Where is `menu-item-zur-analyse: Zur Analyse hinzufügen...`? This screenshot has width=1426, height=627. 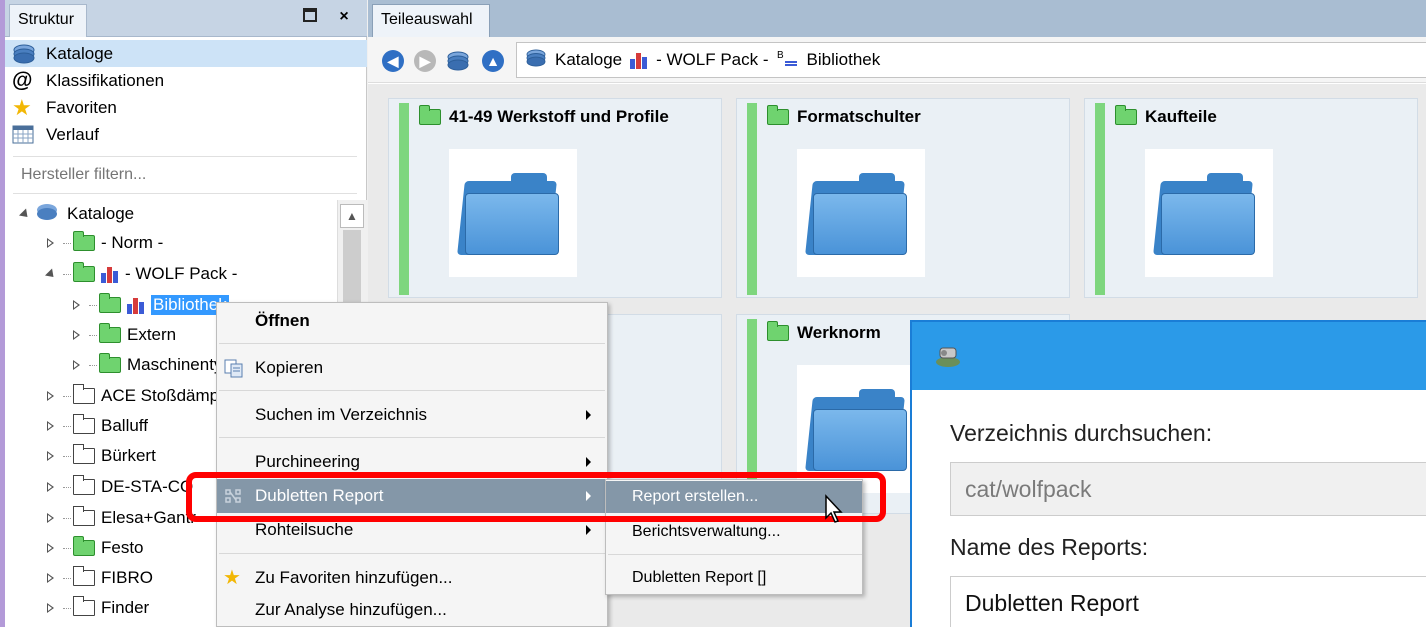
menu-item-zur-analyse: Zur Analyse hinzufügen... is located at coordinates (412, 610).